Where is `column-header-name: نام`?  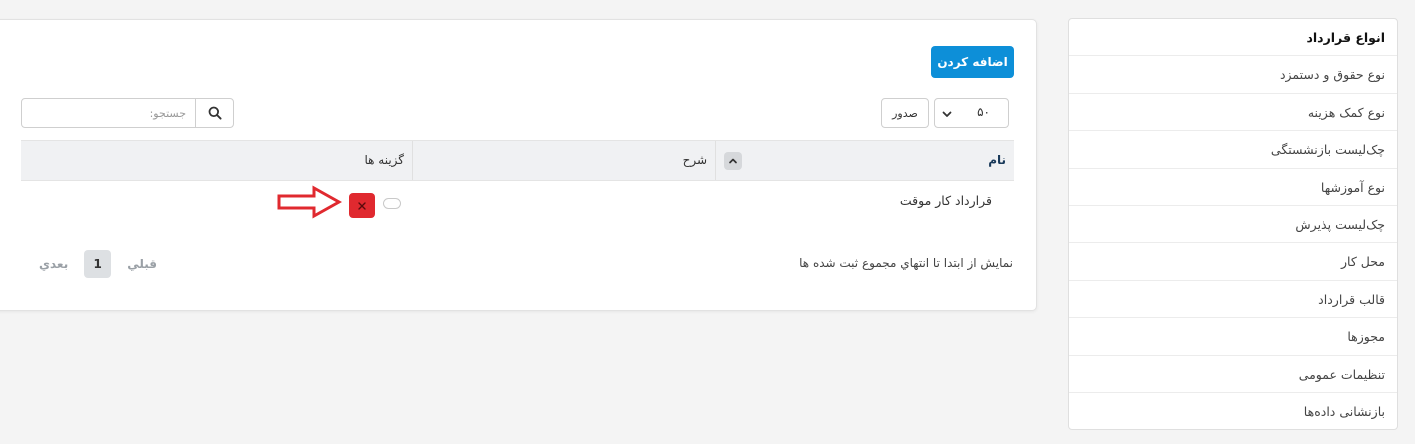 column-header-name: نام is located at coordinates (865, 160).